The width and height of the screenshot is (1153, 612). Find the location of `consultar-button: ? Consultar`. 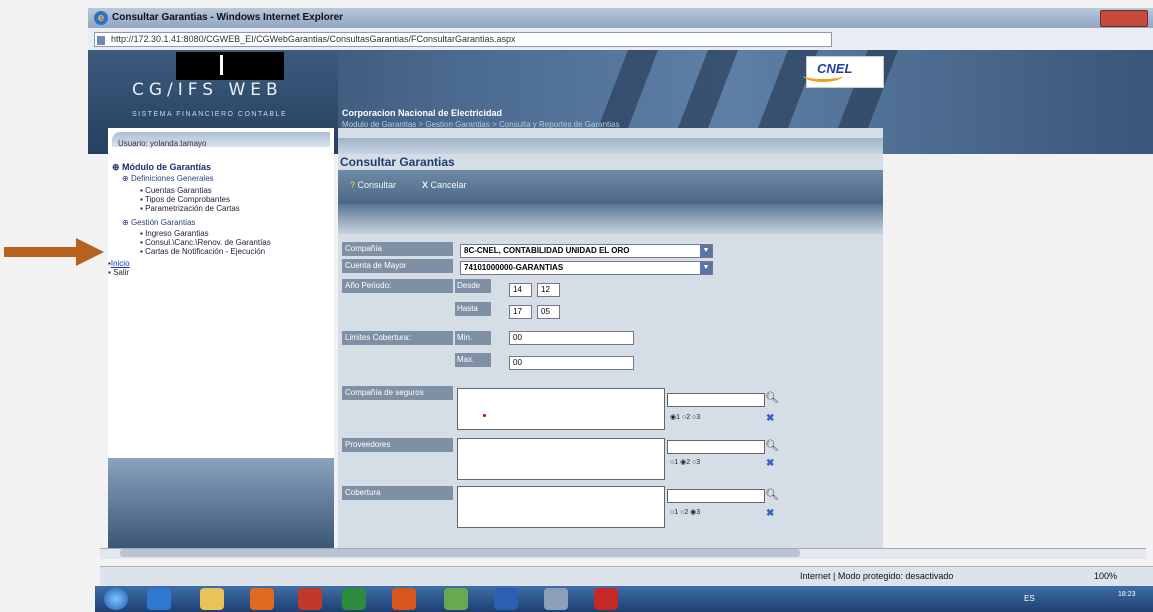

consultar-button: ? Consultar is located at coordinates (373, 185).